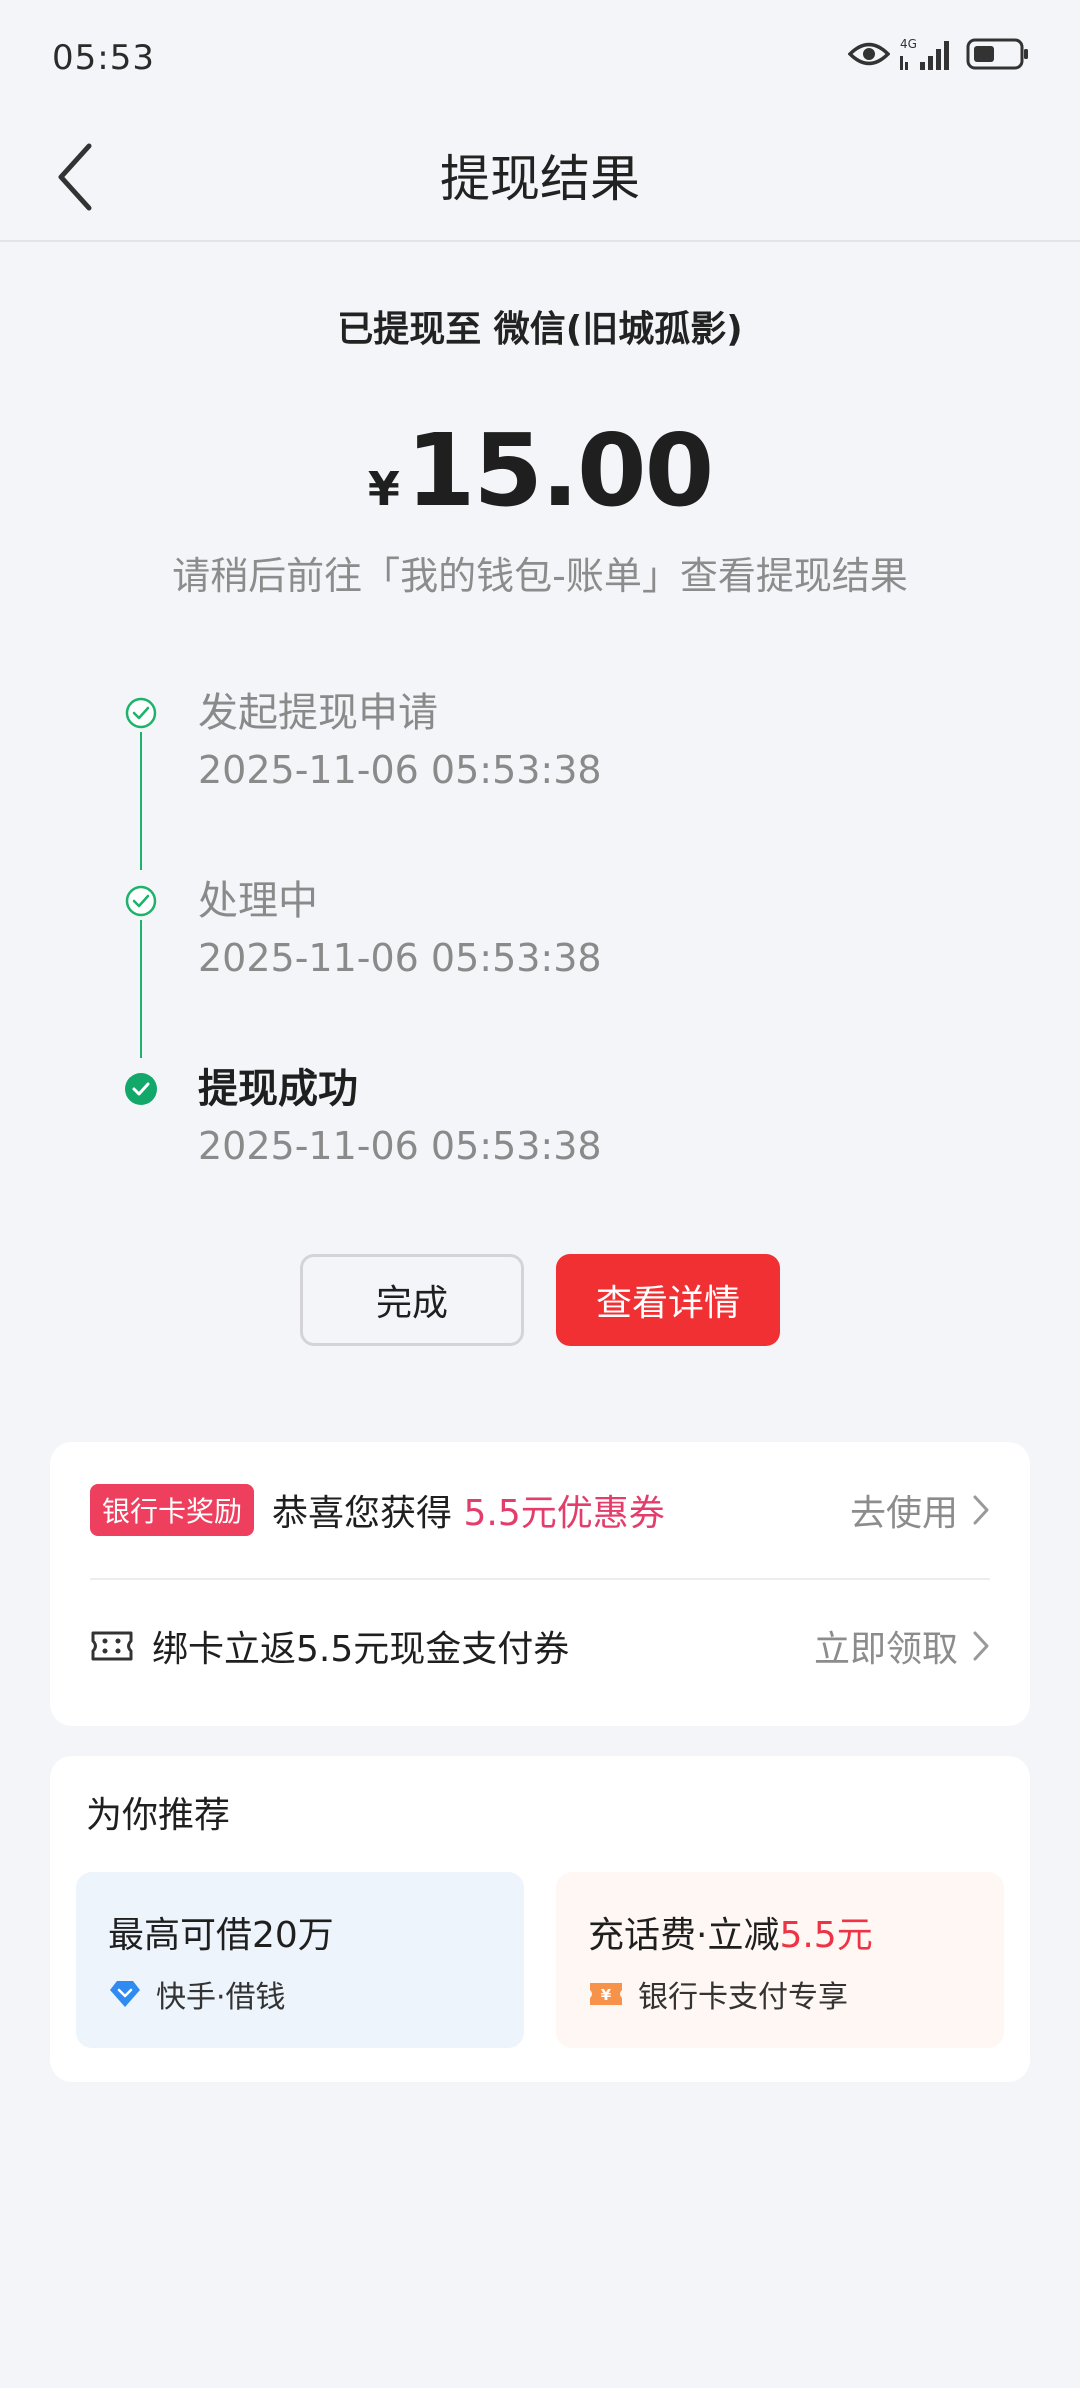  What do you see at coordinates (559, 470) in the screenshot?
I see `amount-value: 15.00` at bounding box center [559, 470].